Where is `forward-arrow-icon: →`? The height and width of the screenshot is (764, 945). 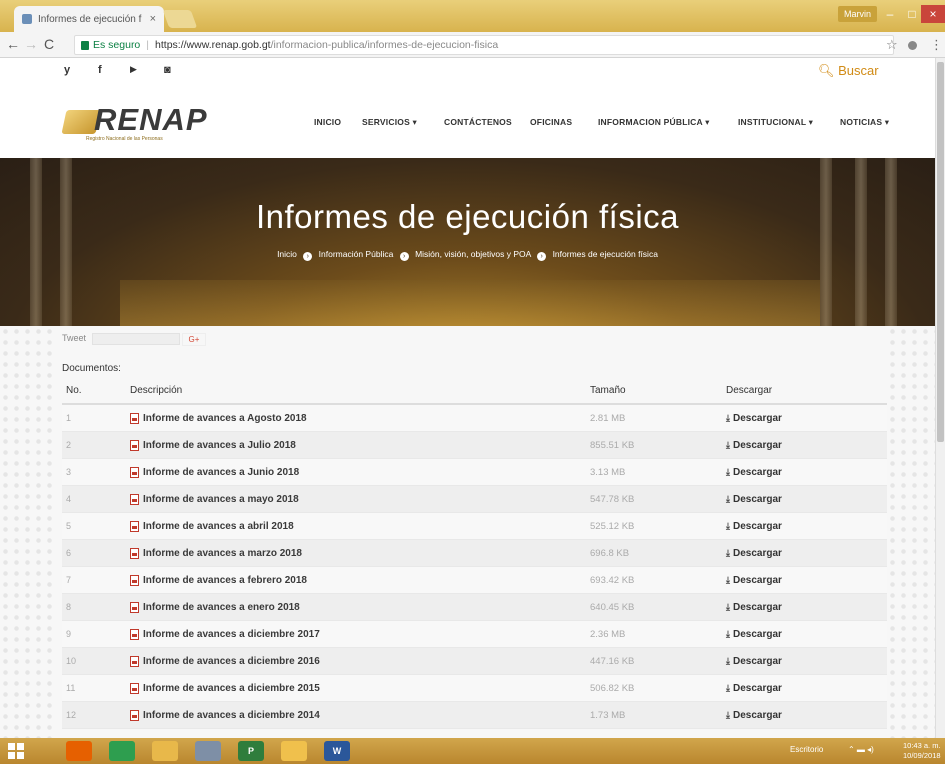 forward-arrow-icon: → is located at coordinates (31, 44).